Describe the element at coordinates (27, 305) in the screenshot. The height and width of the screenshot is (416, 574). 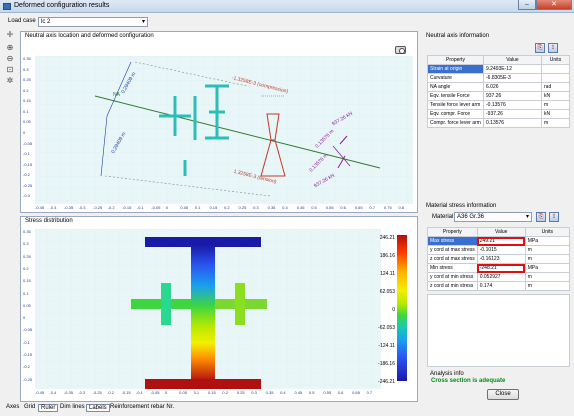
I see `y-tick-label: 0.05` at that location.